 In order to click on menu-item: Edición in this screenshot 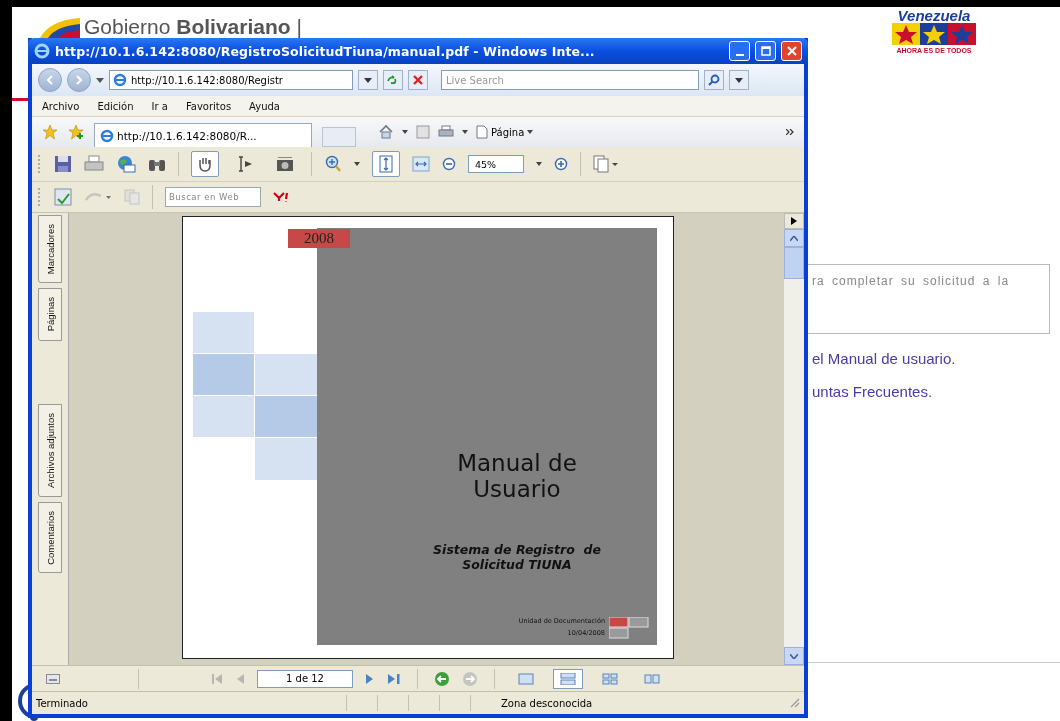, I will do `click(115, 106)`.